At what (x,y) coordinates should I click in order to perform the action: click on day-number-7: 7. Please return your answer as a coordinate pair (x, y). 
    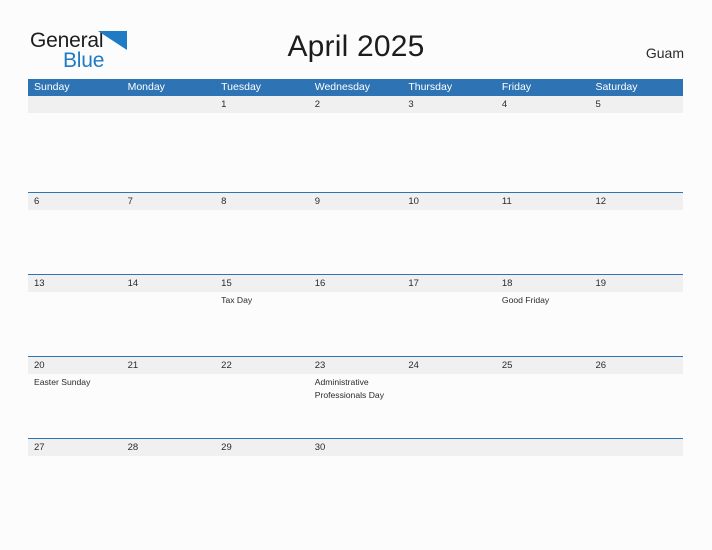
    Looking at the image, I should click on (169, 201).